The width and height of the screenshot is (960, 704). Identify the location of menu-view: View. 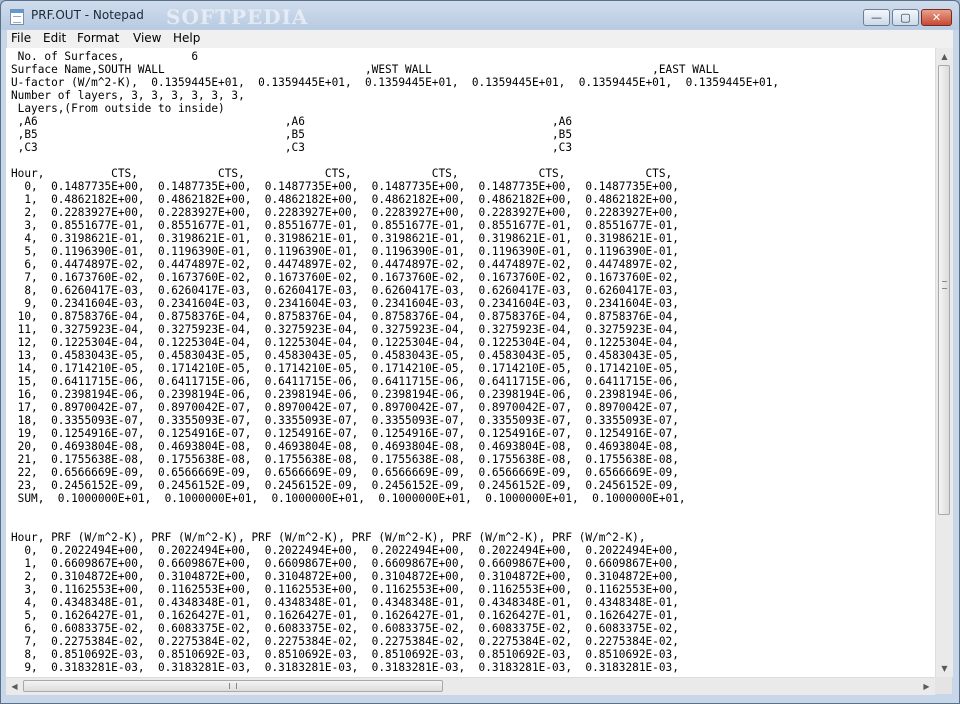
(147, 38).